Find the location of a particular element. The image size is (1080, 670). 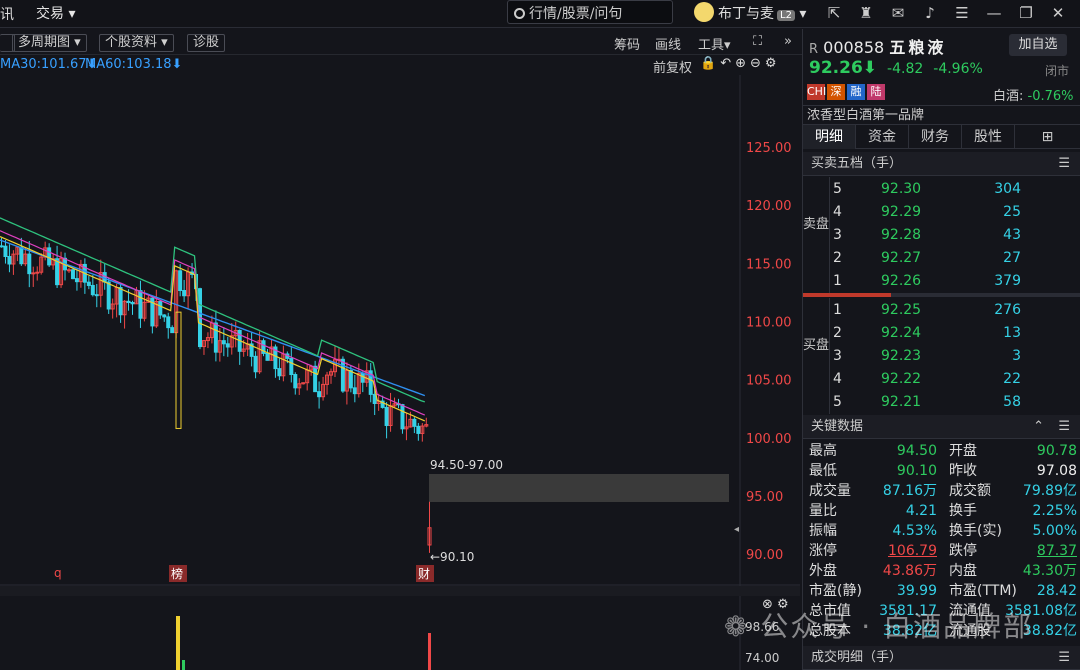

mail-icon: ✉ is located at coordinates (898, 13).